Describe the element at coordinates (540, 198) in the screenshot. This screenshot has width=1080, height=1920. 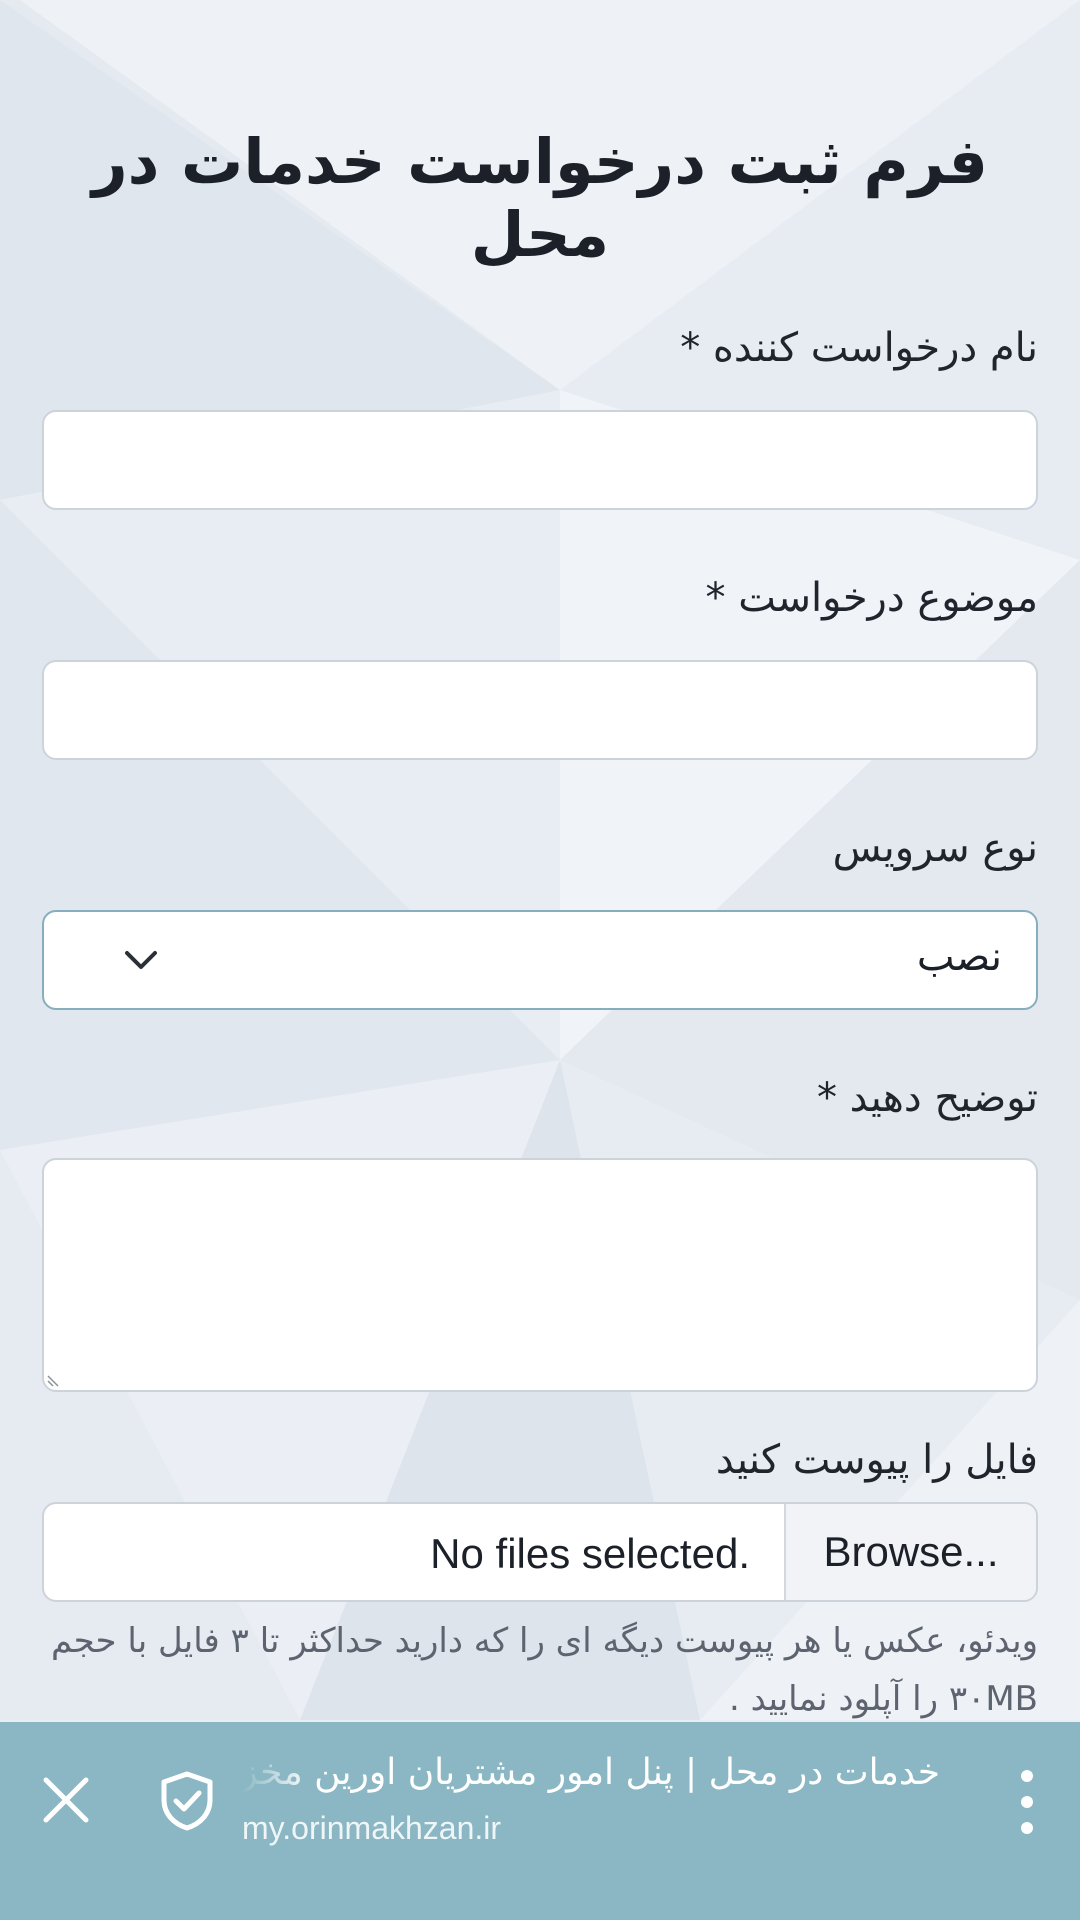
I see `page-title: فرم ثبت درخواست خدمات در محل` at that location.